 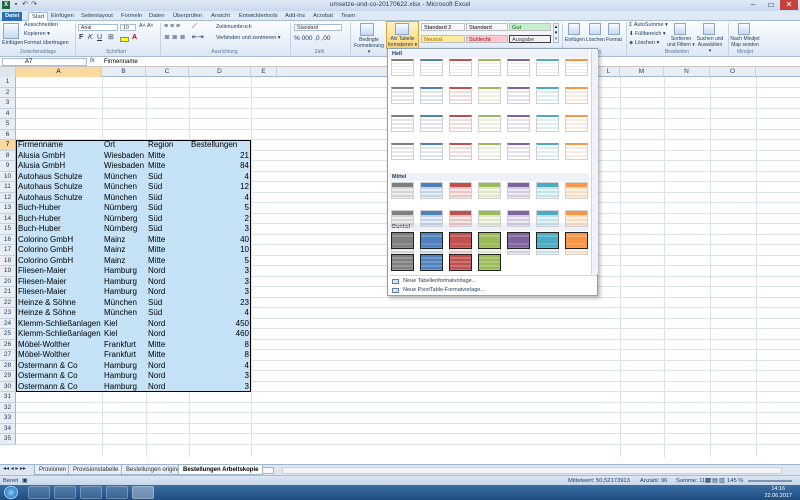 What do you see at coordinates (168, 177) in the screenshot?
I see `table-cell: Süd` at bounding box center [168, 177].